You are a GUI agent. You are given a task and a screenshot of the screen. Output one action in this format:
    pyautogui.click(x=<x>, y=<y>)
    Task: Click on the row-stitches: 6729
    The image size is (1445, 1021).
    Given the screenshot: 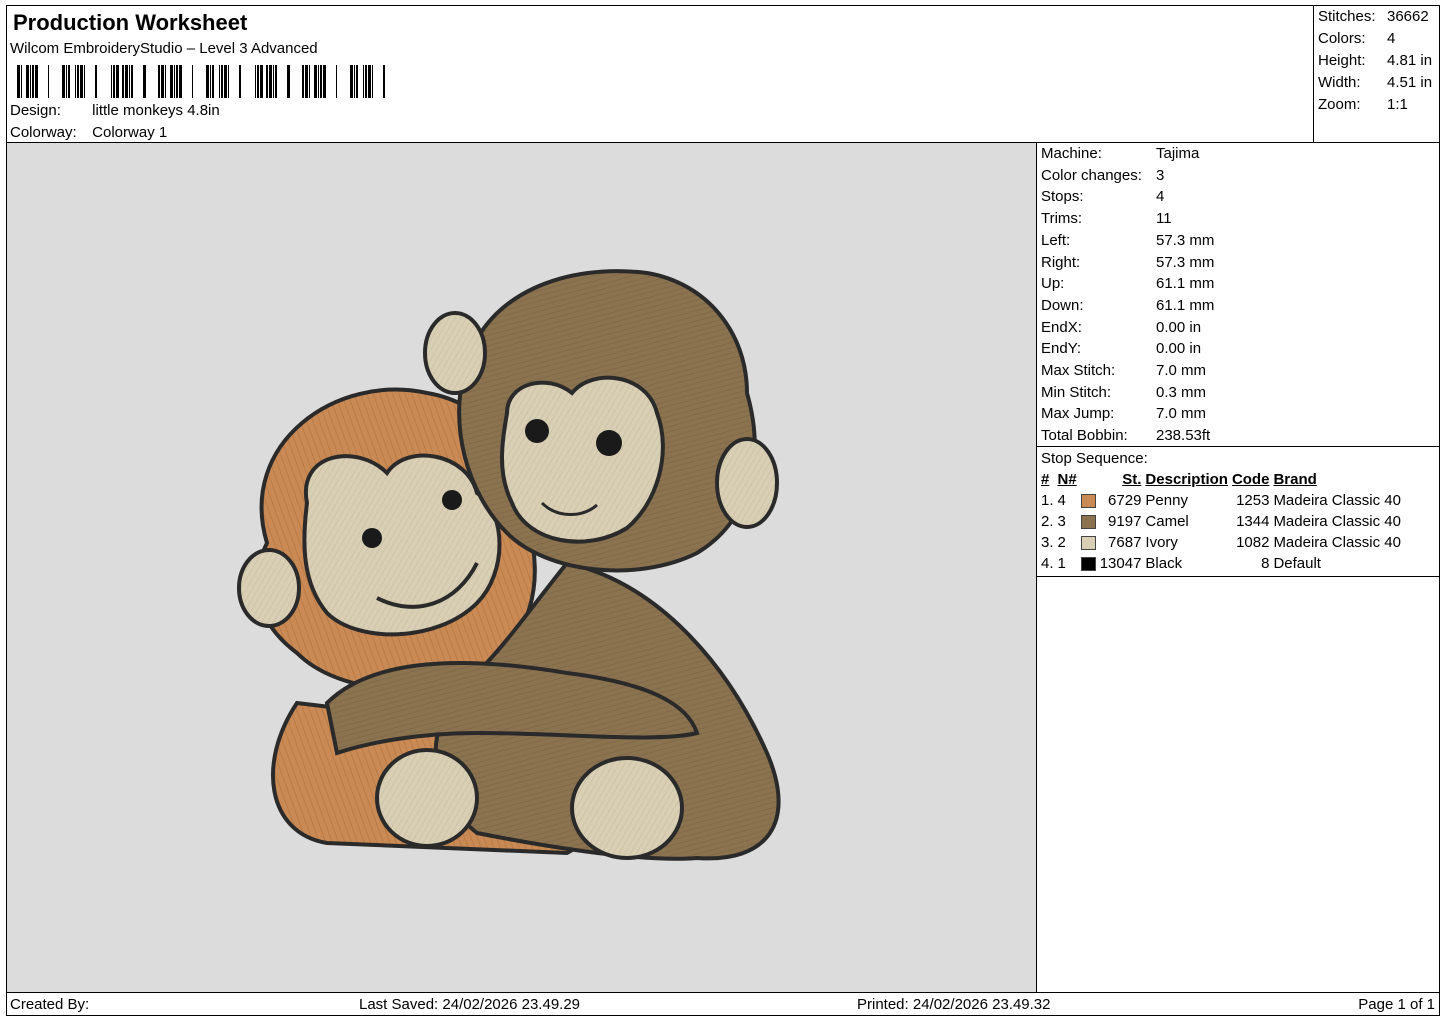 What is the action you would take?
    pyautogui.click(x=1125, y=500)
    